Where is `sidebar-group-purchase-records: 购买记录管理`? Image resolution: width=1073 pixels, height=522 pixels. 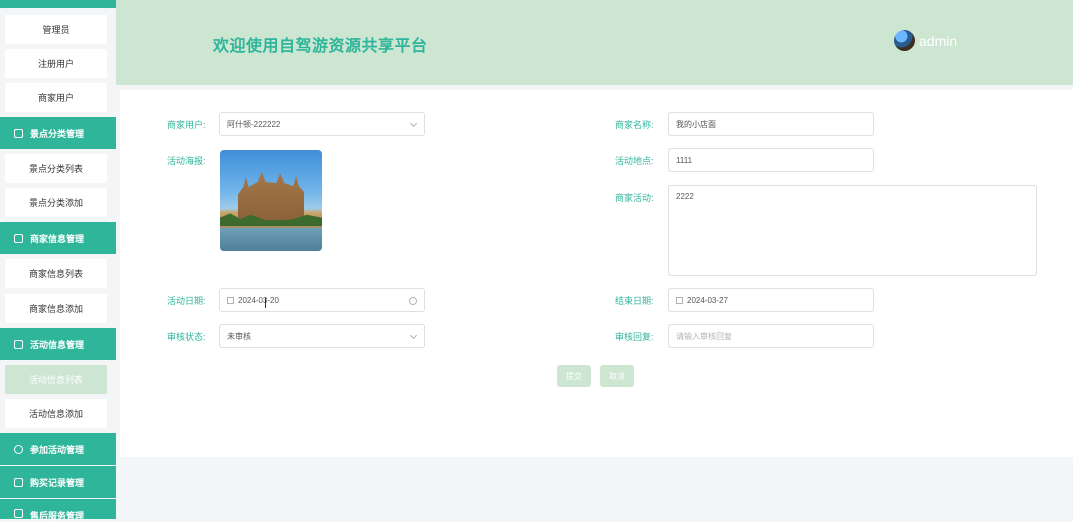
sidebar-group-purchase-records: 购买记录管理 is located at coordinates (58, 482).